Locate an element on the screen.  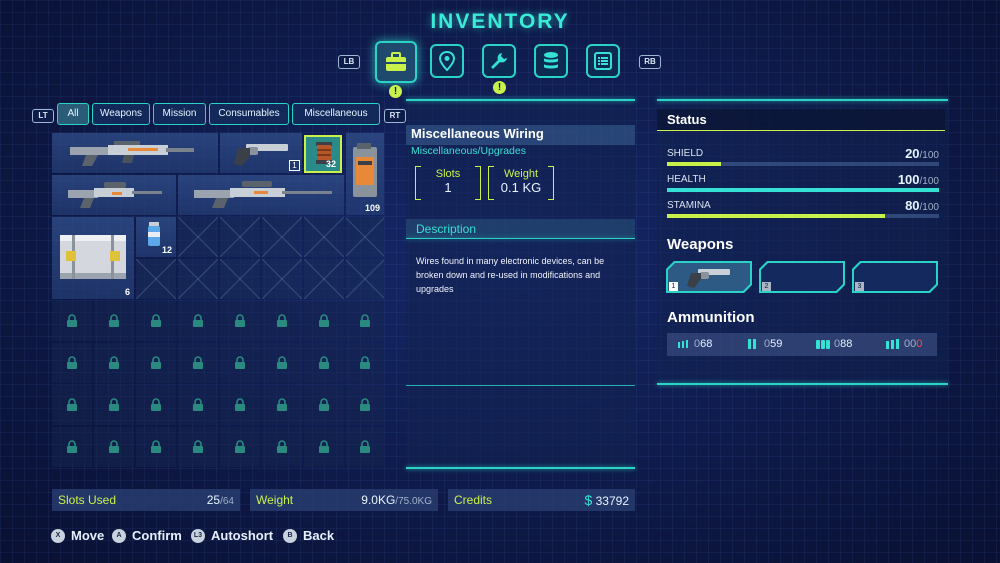
filter-all: All is located at coordinates (73, 114).